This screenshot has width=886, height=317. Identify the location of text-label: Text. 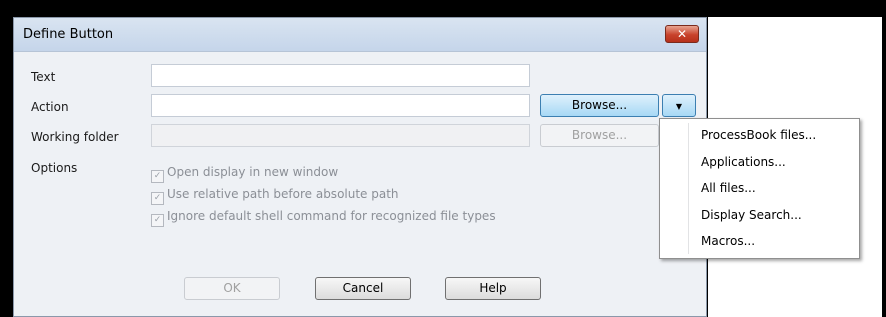
(43, 77).